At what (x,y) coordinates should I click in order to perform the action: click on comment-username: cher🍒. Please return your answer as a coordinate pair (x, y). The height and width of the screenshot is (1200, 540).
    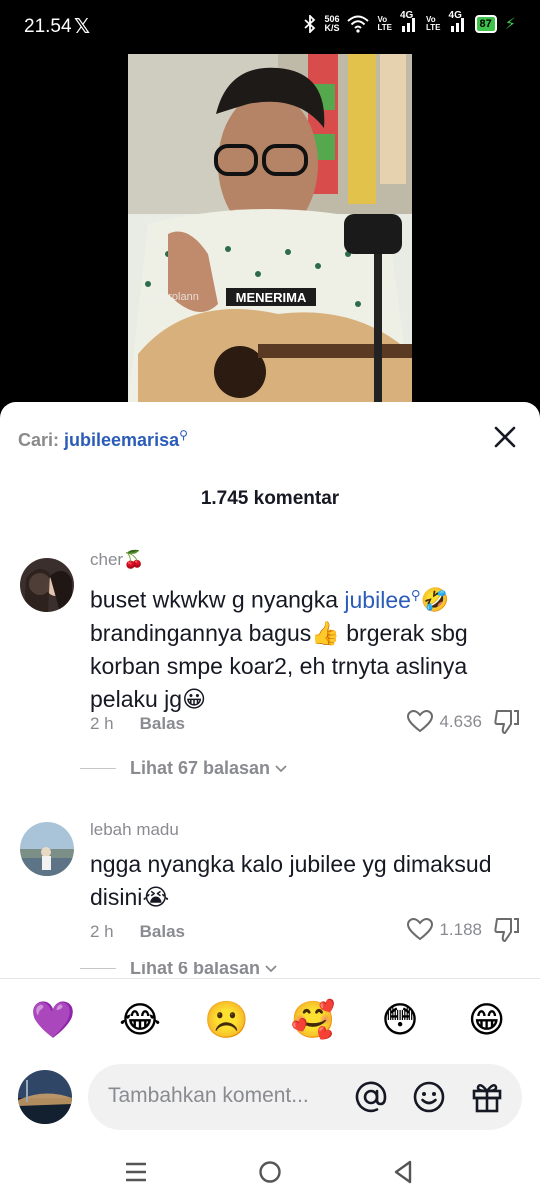
    Looking at the image, I should click on (117, 560).